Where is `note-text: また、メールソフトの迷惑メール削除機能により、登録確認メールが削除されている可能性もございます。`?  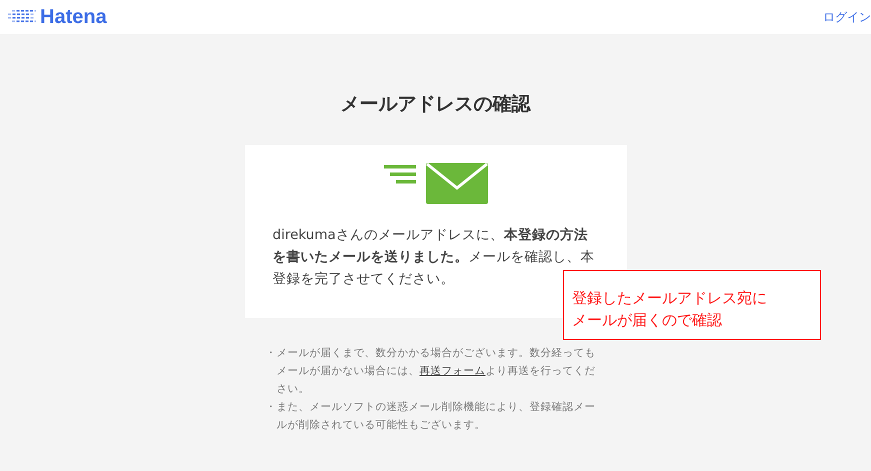
note-text: また、メールソフトの迷惑メール削除機能により、登録確認メールが削除されている可能性もございます。 is located at coordinates (436, 416).